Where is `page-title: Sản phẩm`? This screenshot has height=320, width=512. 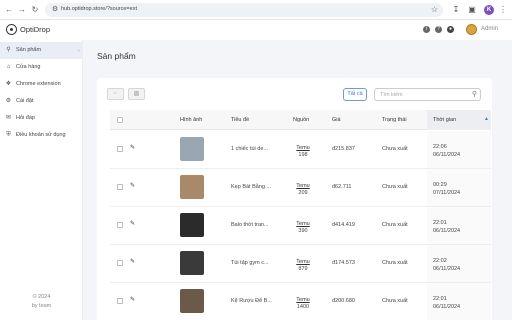
page-title: Sản phẩm is located at coordinates (116, 56).